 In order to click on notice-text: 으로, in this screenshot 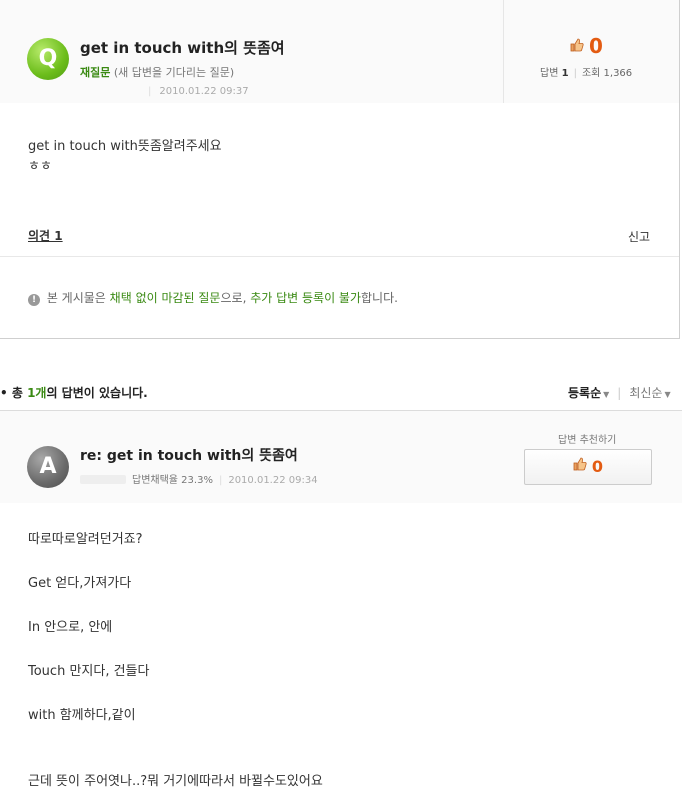, I will do `click(235, 298)`.